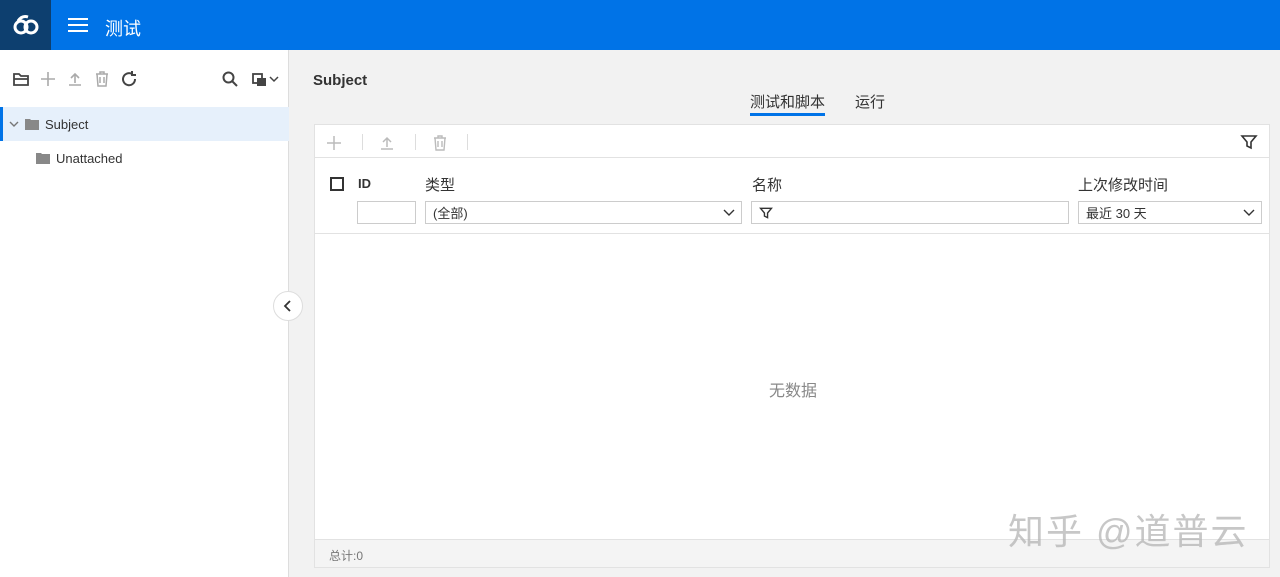  I want to click on tab-tests-and-scripts: 测试和脚本, so click(788, 103).